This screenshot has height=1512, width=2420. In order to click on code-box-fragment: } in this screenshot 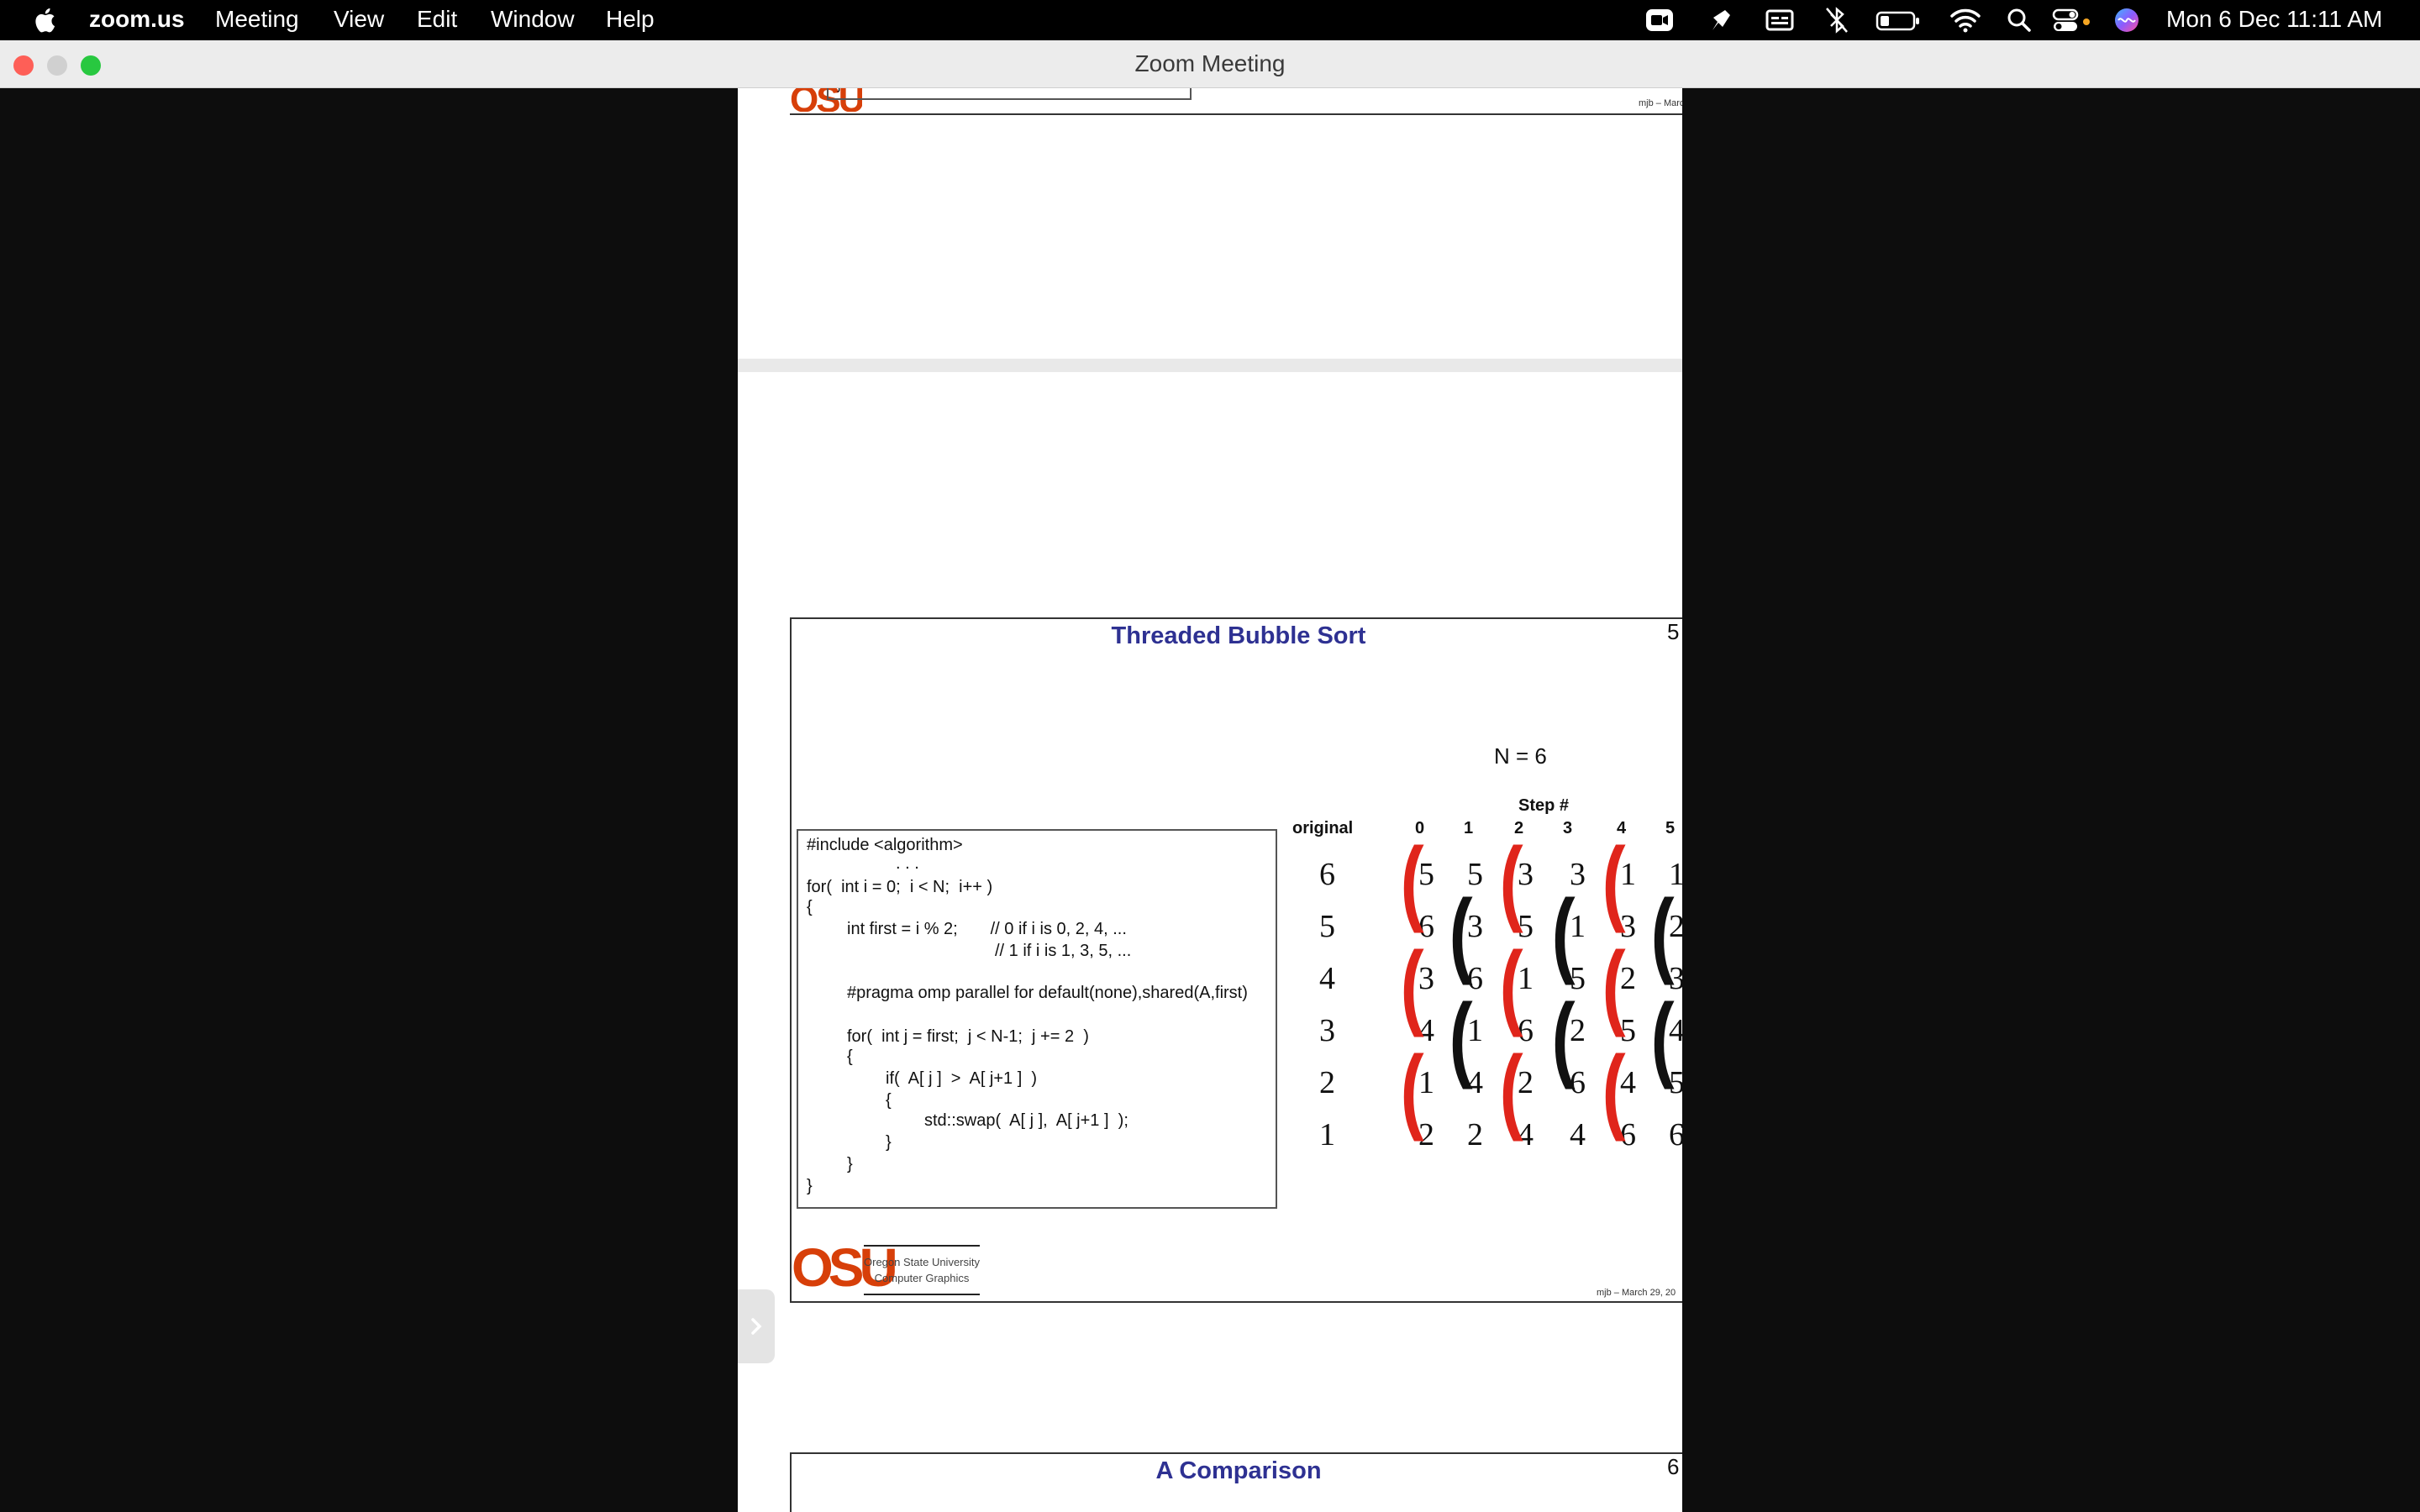, I will do `click(1010, 94)`.